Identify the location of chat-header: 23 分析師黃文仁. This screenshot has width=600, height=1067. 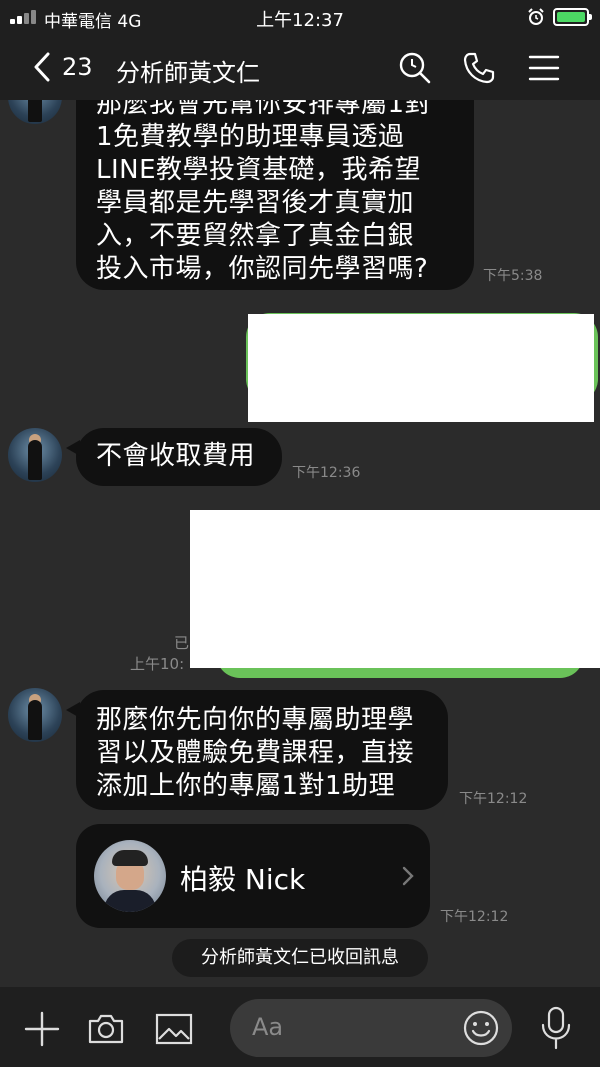
(300, 67).